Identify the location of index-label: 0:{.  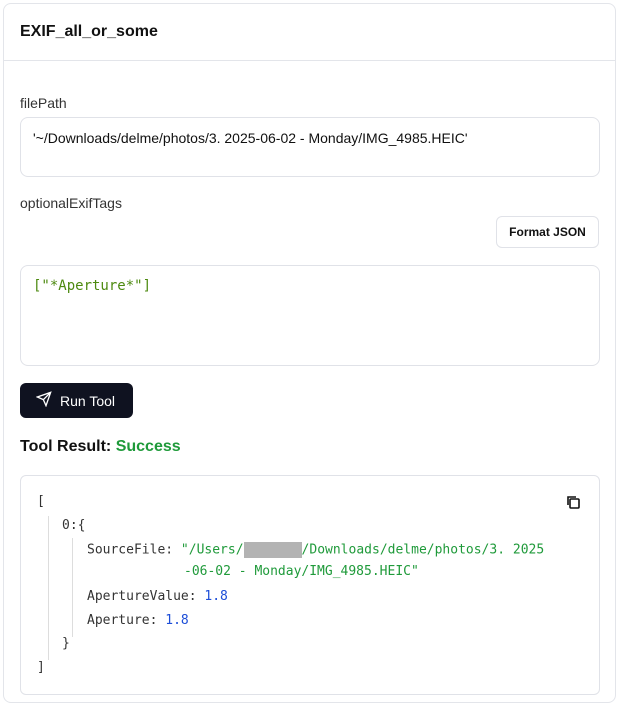
(74, 525).